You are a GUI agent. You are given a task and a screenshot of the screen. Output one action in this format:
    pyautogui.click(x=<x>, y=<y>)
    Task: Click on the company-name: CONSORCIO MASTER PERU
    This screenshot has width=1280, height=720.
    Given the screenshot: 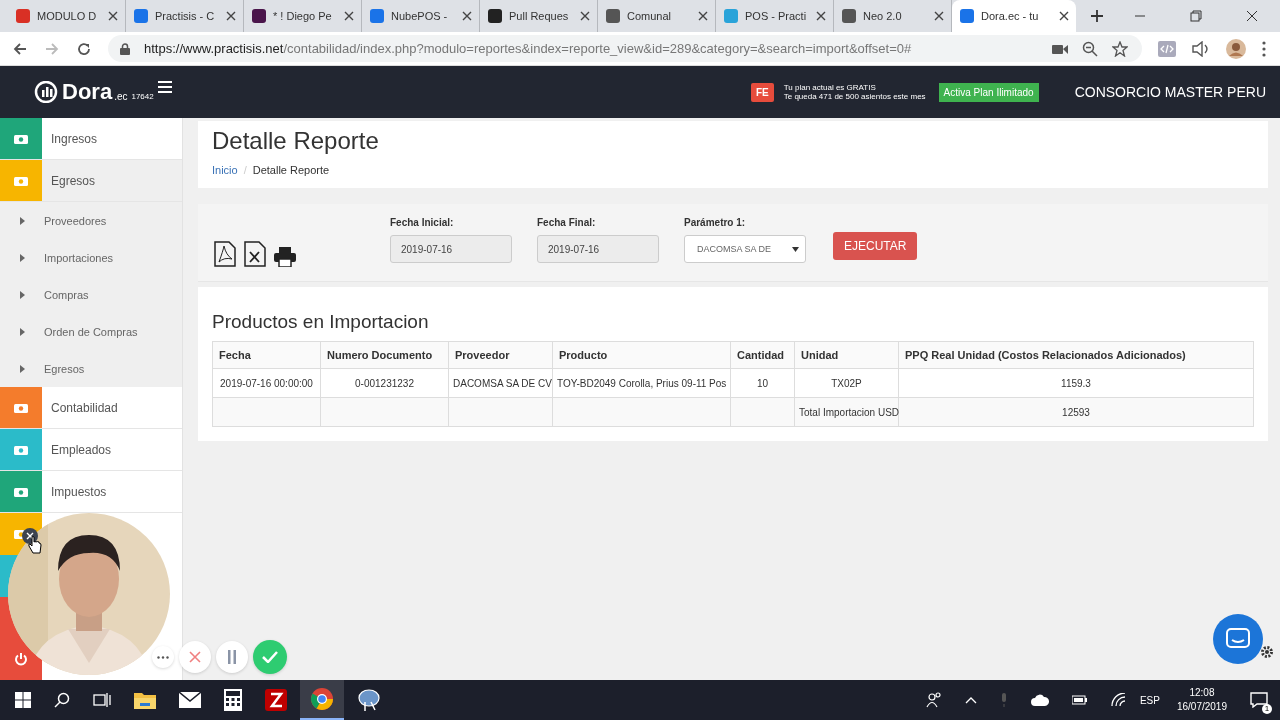 What is the action you would take?
    pyautogui.click(x=1170, y=92)
    